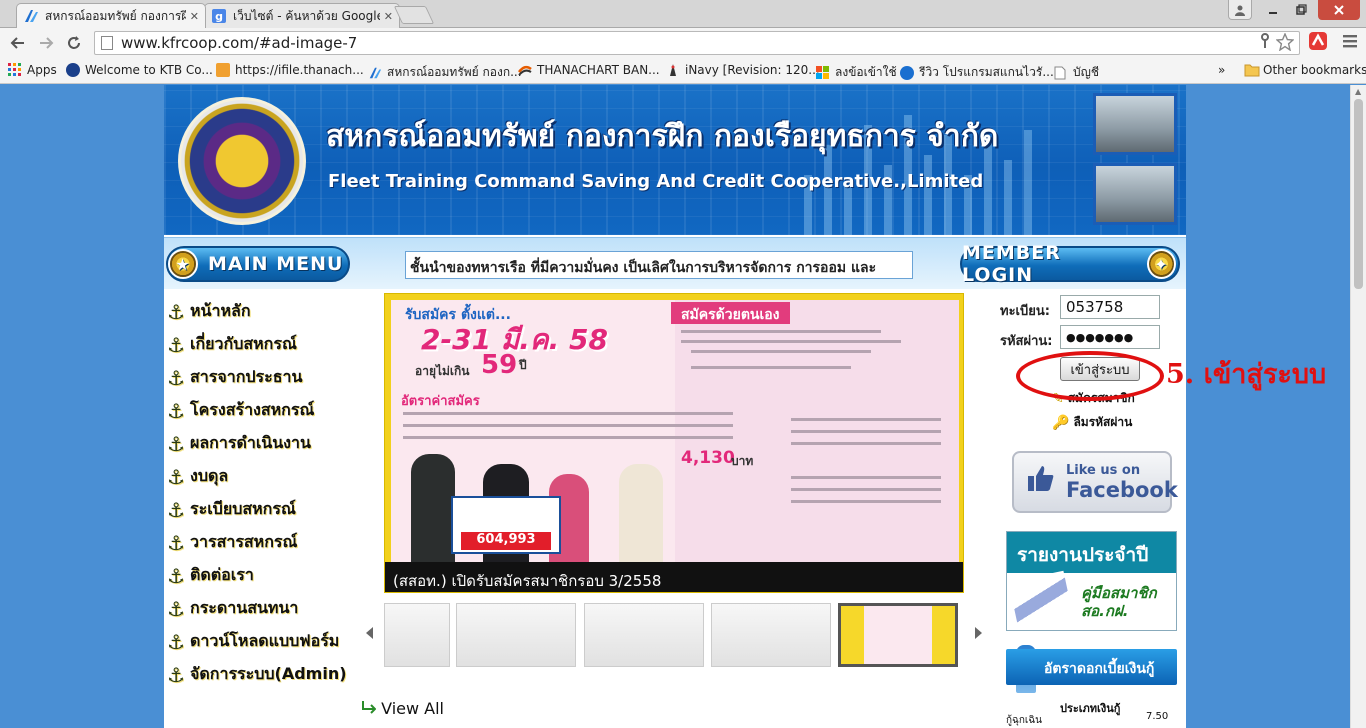 Image resolution: width=1366 pixels, height=728 pixels. I want to click on tab-google: g เว็บไซต์ - ค้นหาด้วย Google ✕, so click(302, 15).